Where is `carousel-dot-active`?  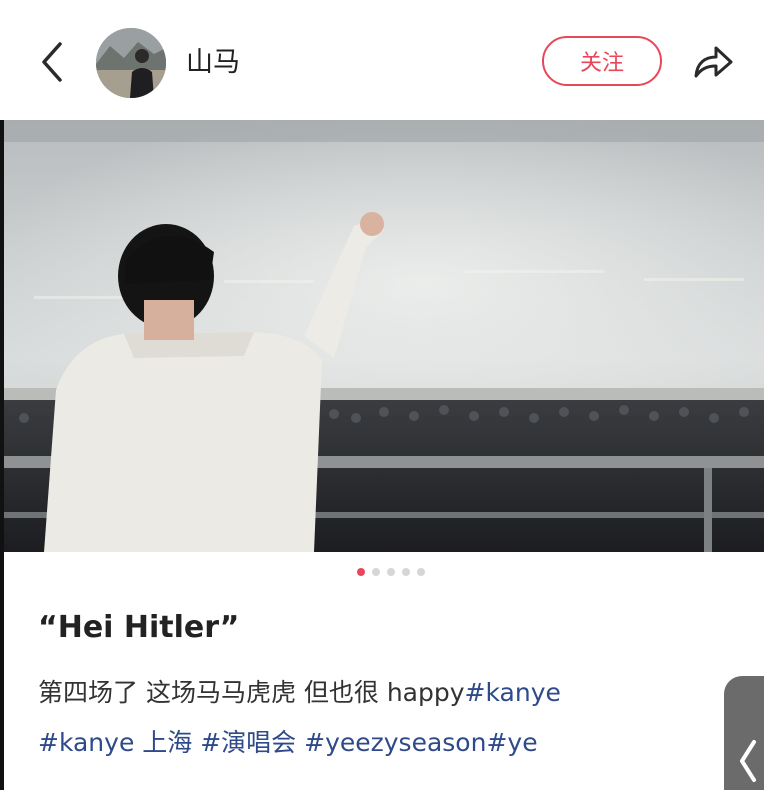 carousel-dot-active is located at coordinates (361, 572).